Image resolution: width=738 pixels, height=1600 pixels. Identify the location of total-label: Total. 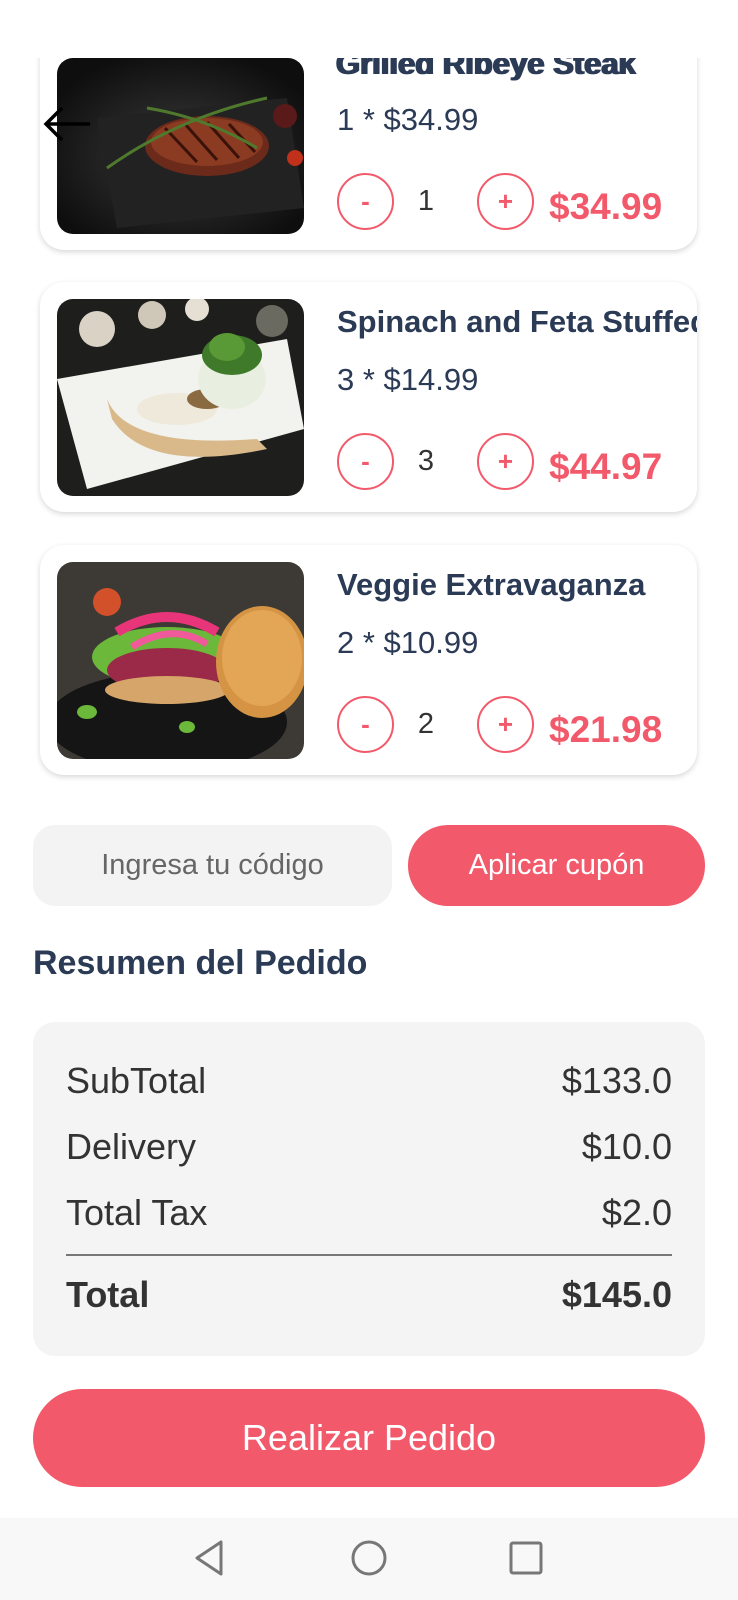
(108, 1294).